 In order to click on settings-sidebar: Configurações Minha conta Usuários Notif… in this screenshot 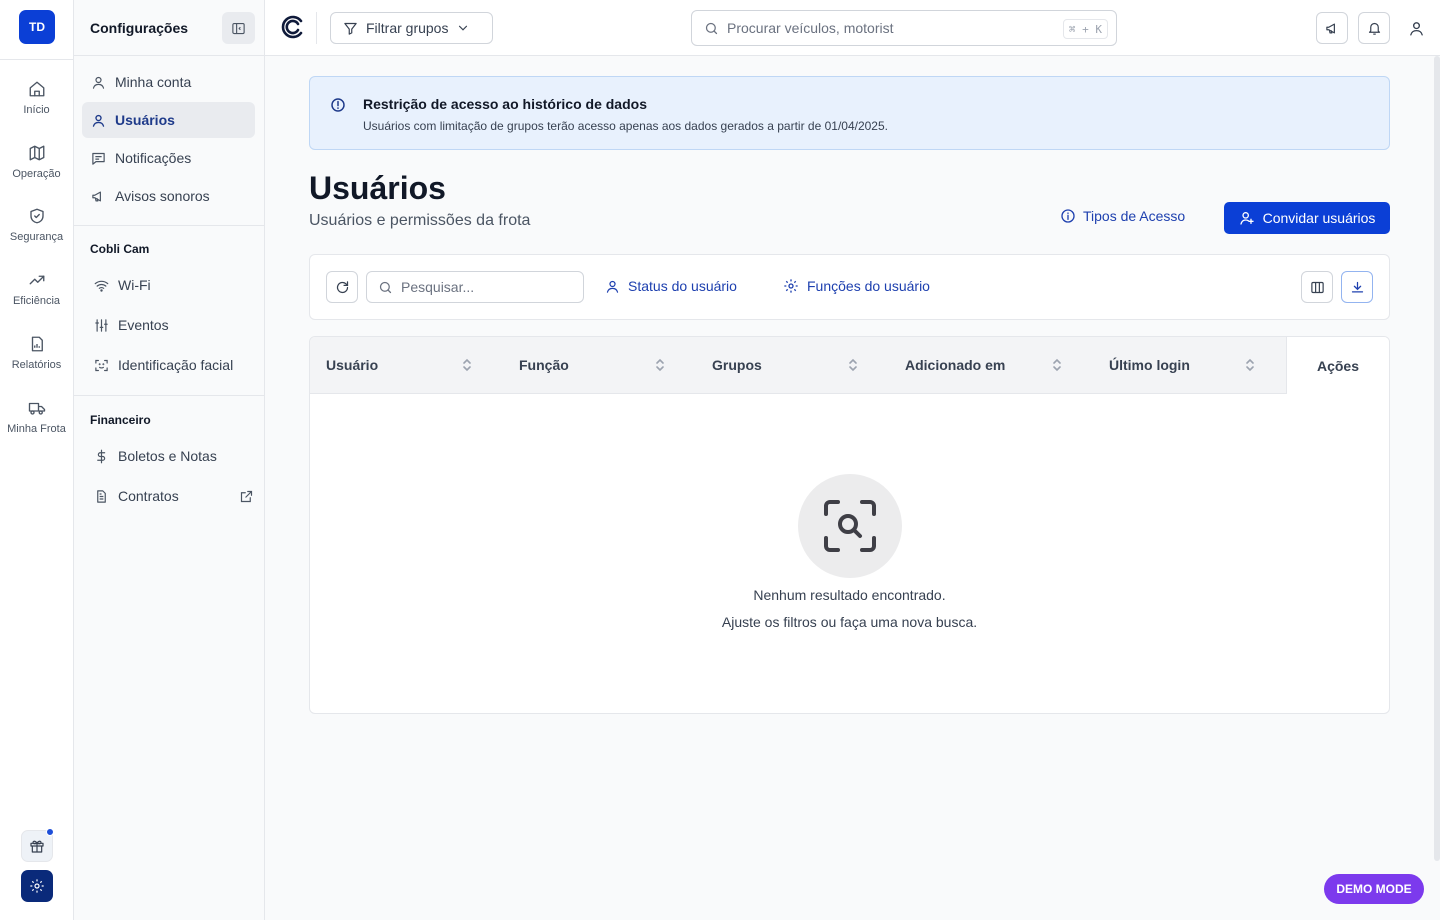, I will do `click(169, 460)`.